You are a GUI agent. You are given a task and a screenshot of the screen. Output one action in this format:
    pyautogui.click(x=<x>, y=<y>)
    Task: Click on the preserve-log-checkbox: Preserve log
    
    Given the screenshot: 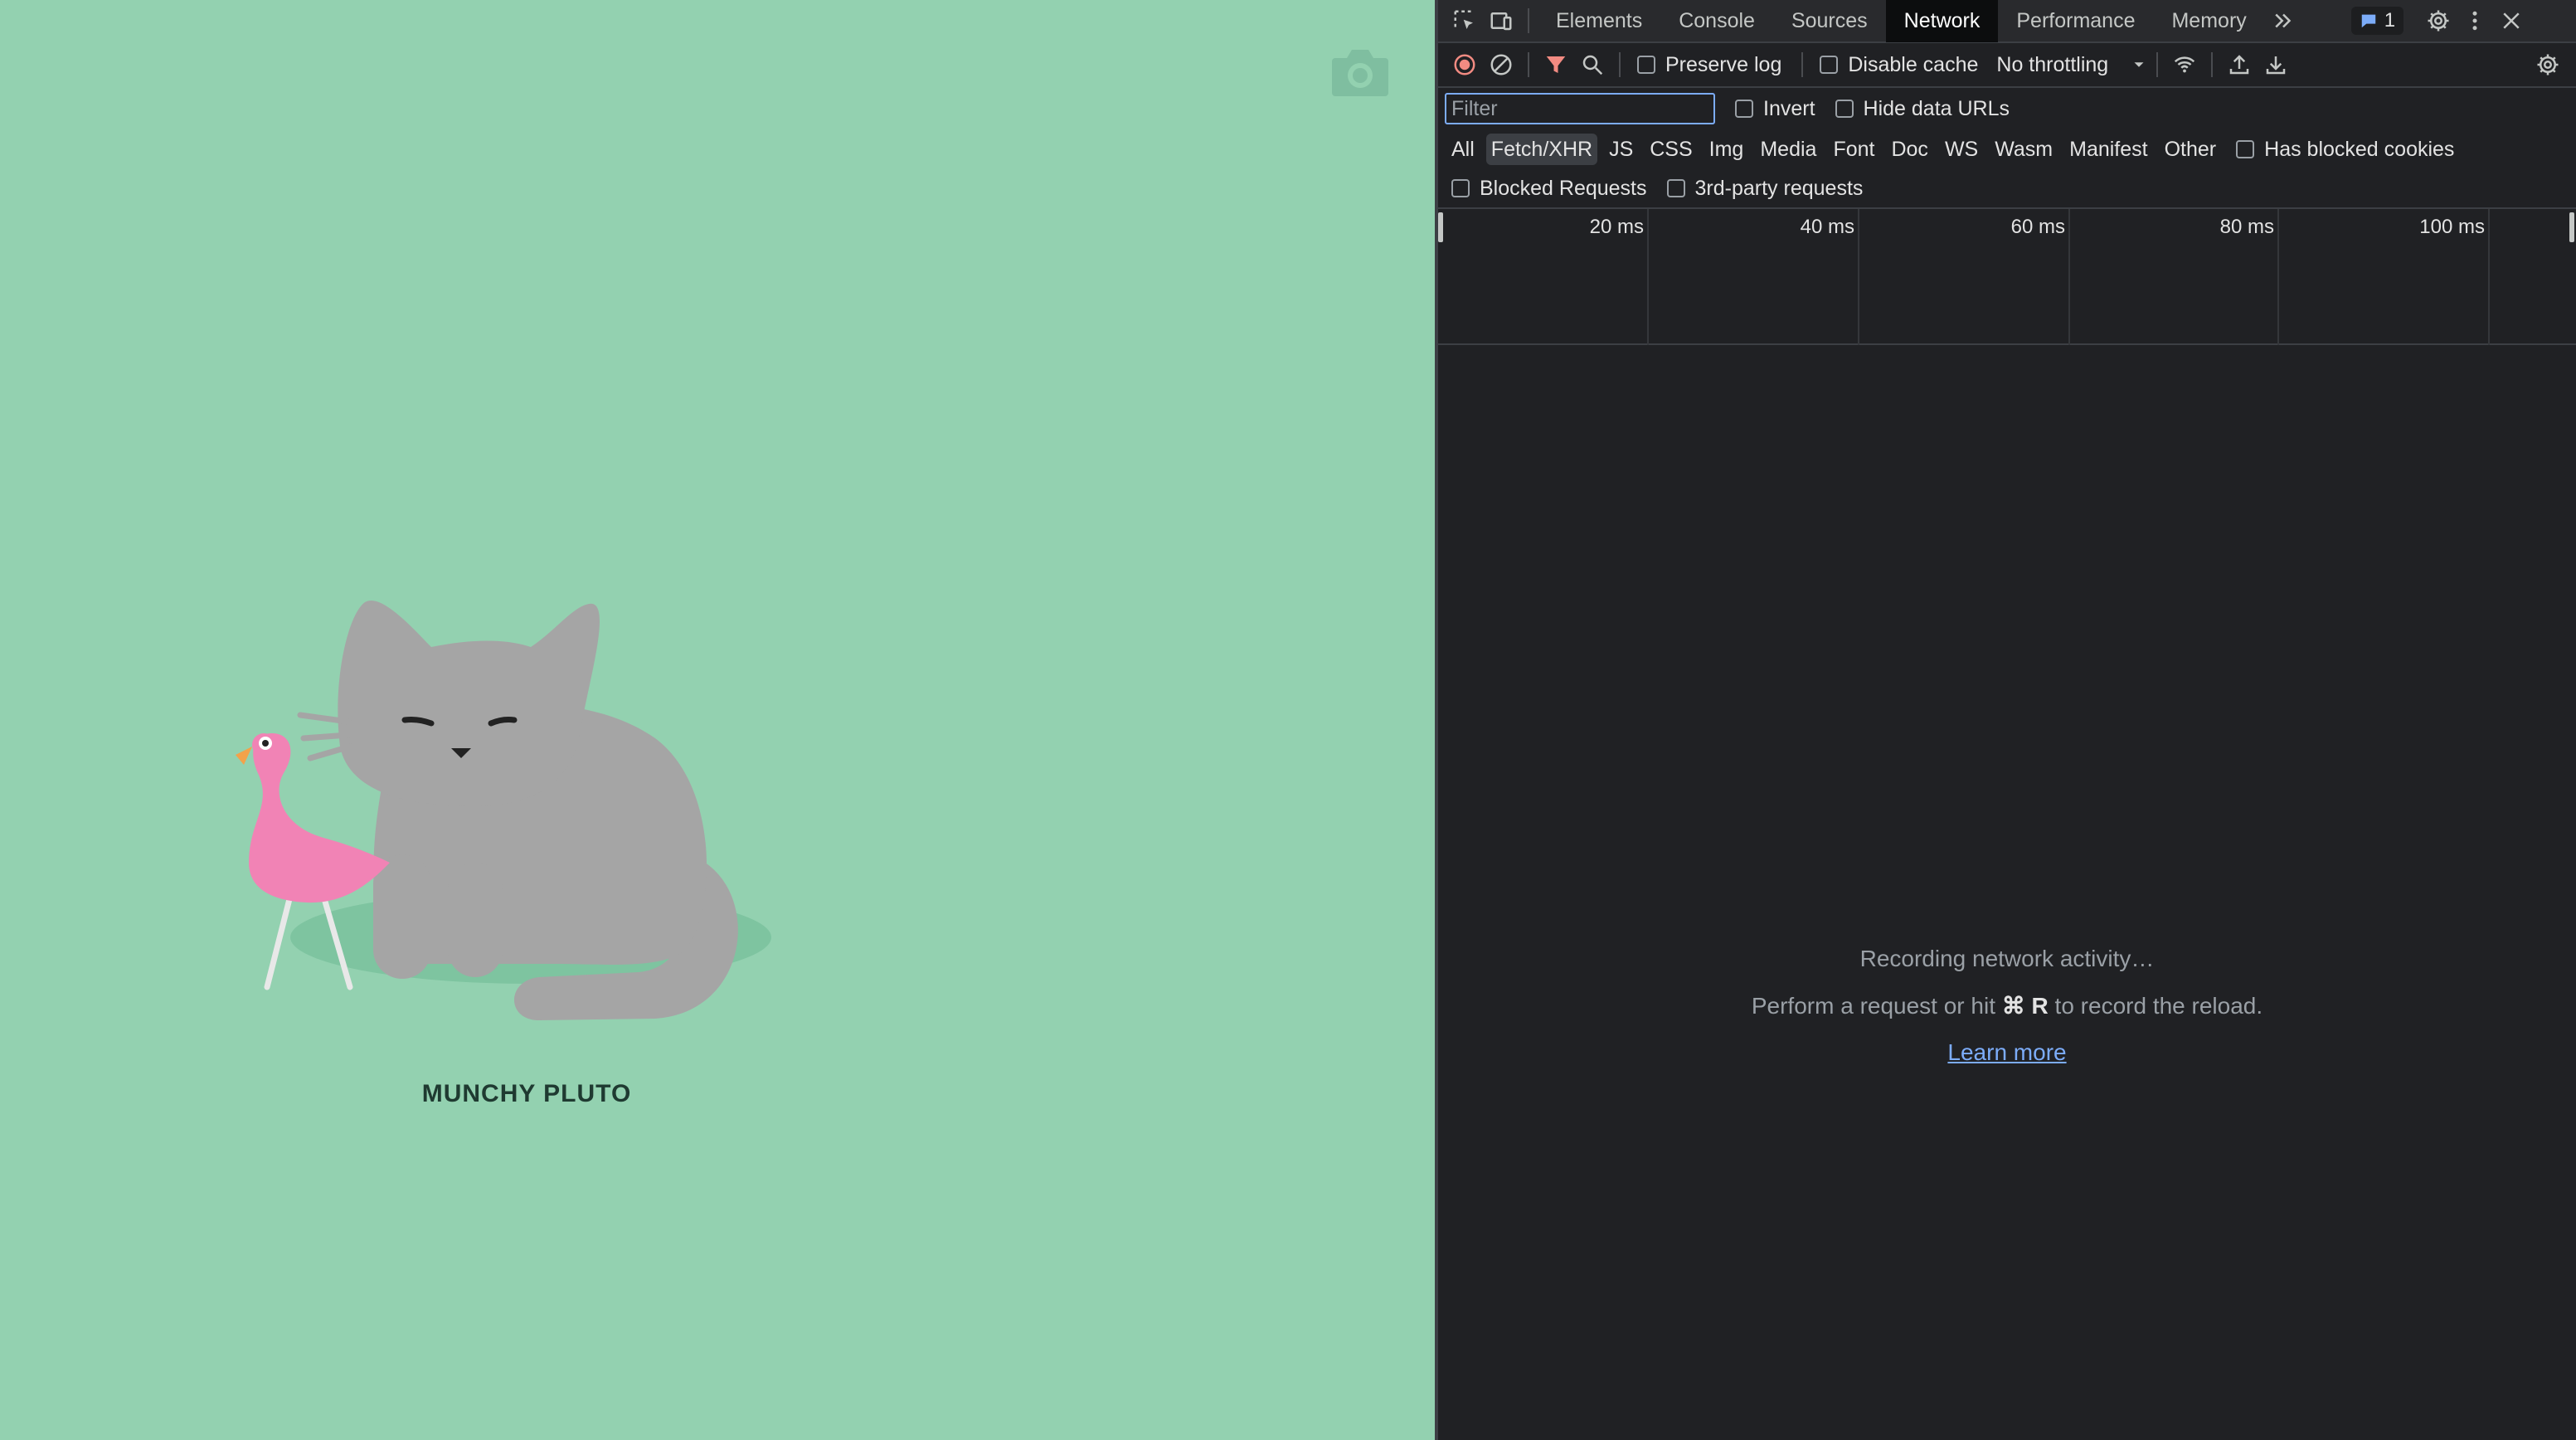 What is the action you would take?
    pyautogui.click(x=1709, y=65)
    